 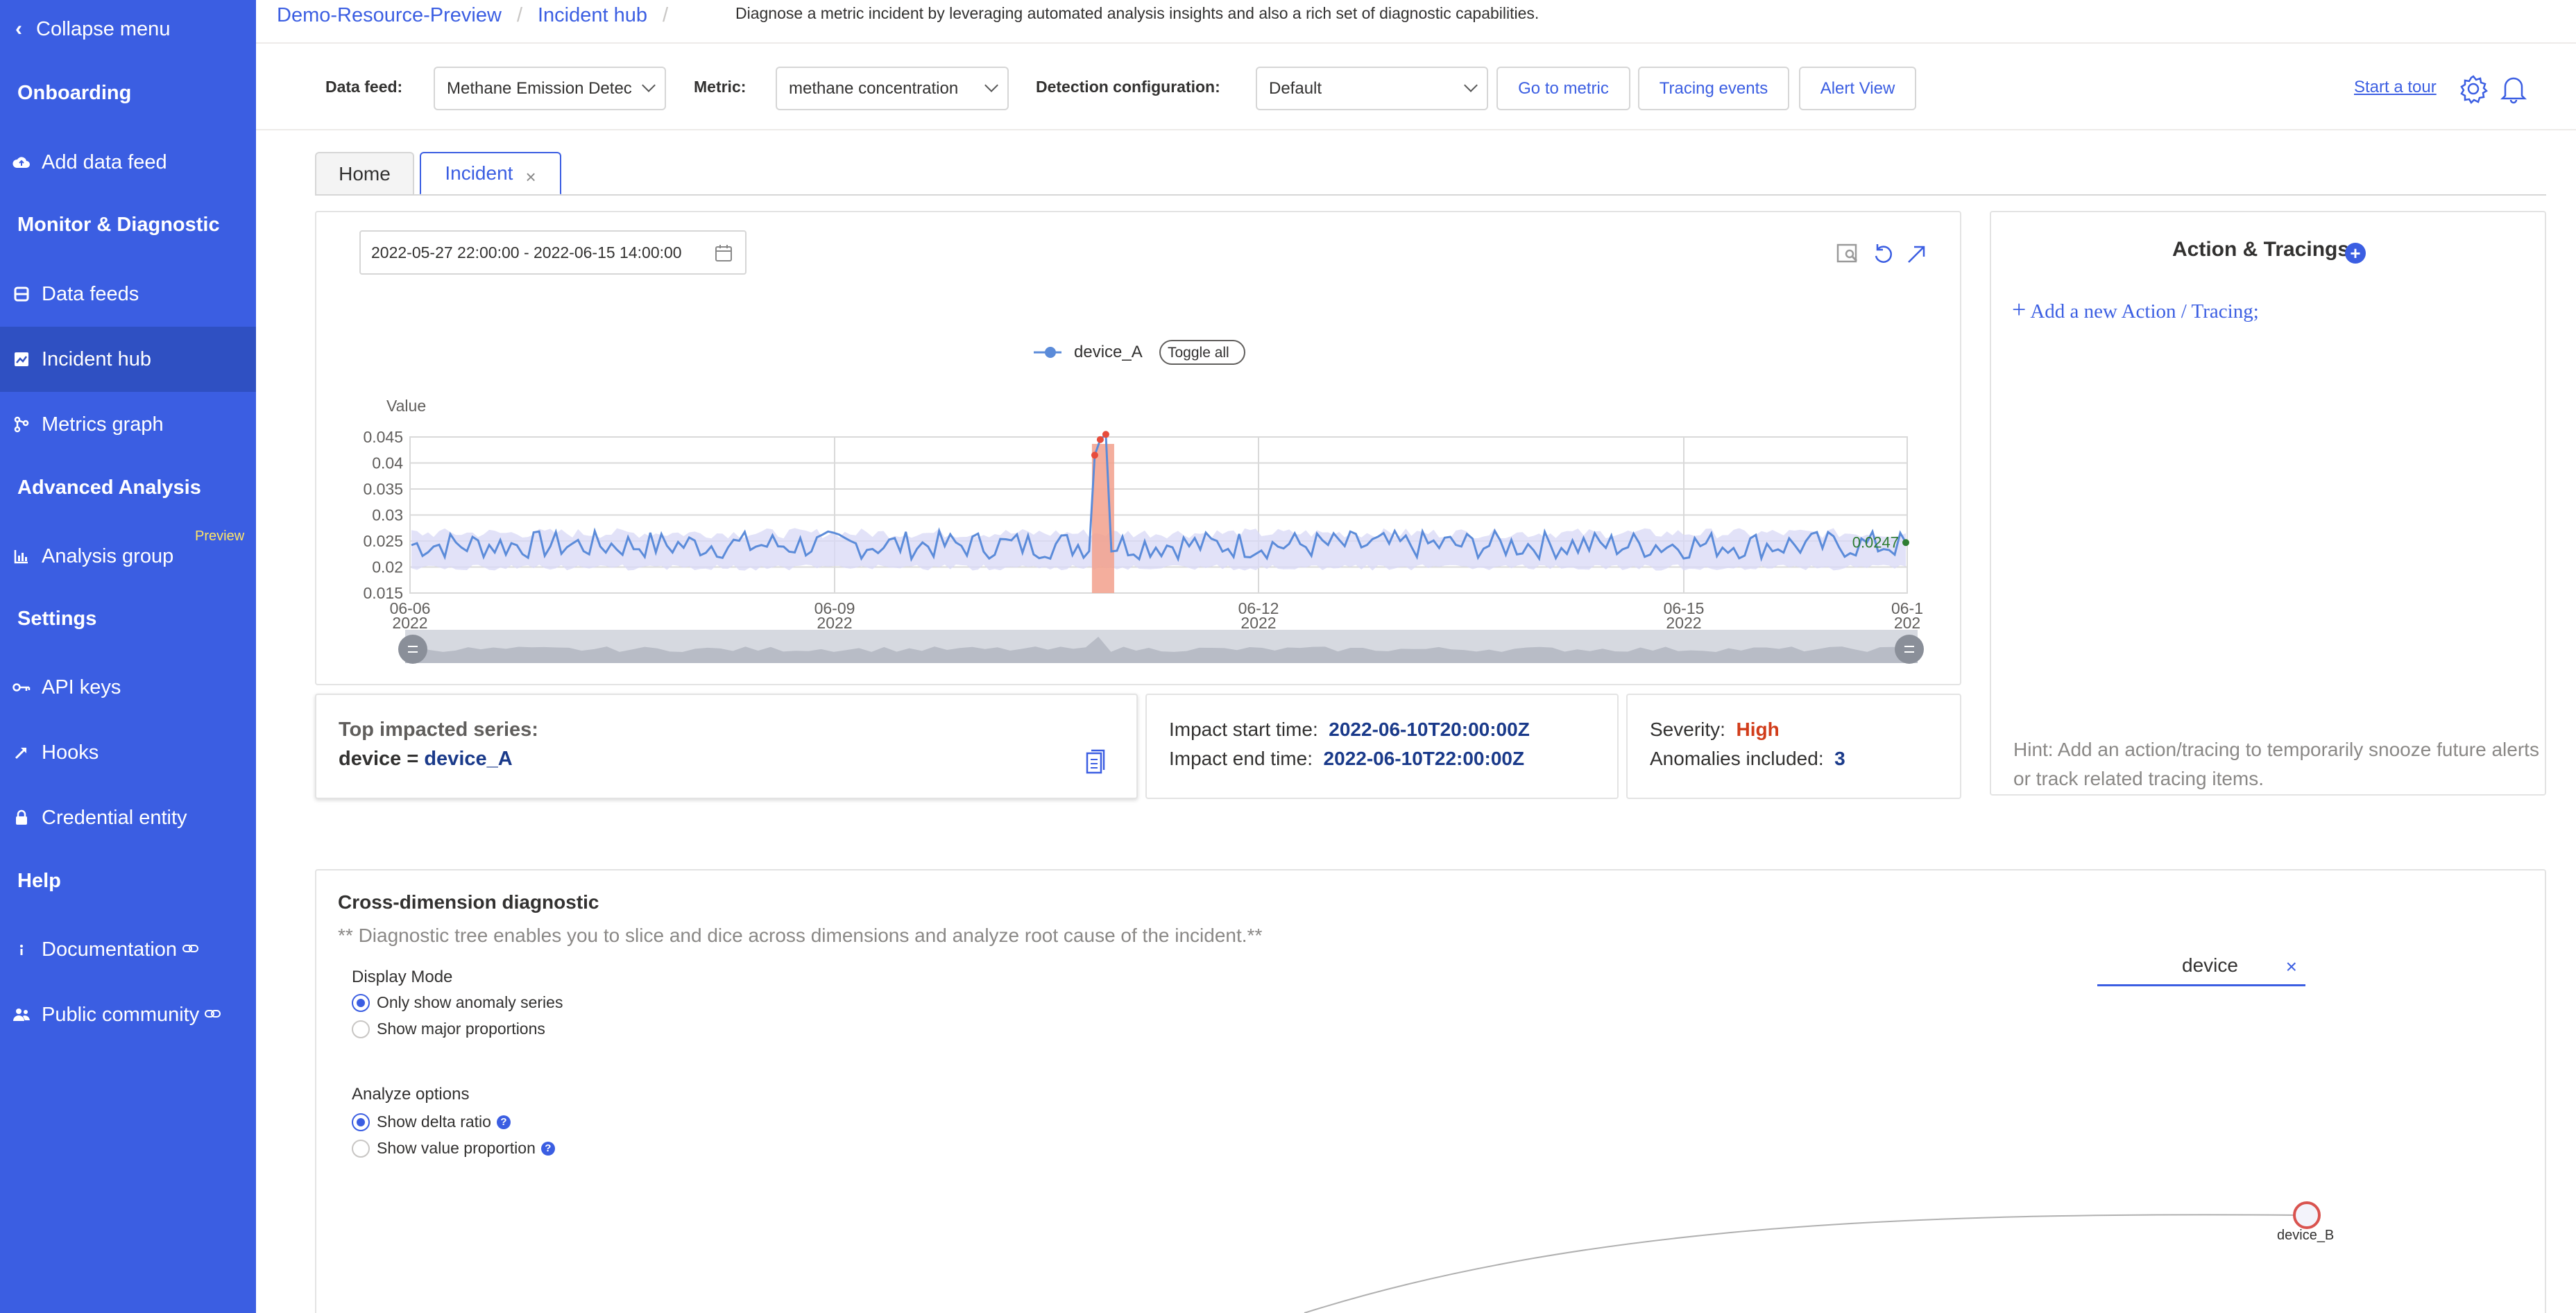 I want to click on data-feed-value: Methane Emission Detec, so click(x=539, y=88).